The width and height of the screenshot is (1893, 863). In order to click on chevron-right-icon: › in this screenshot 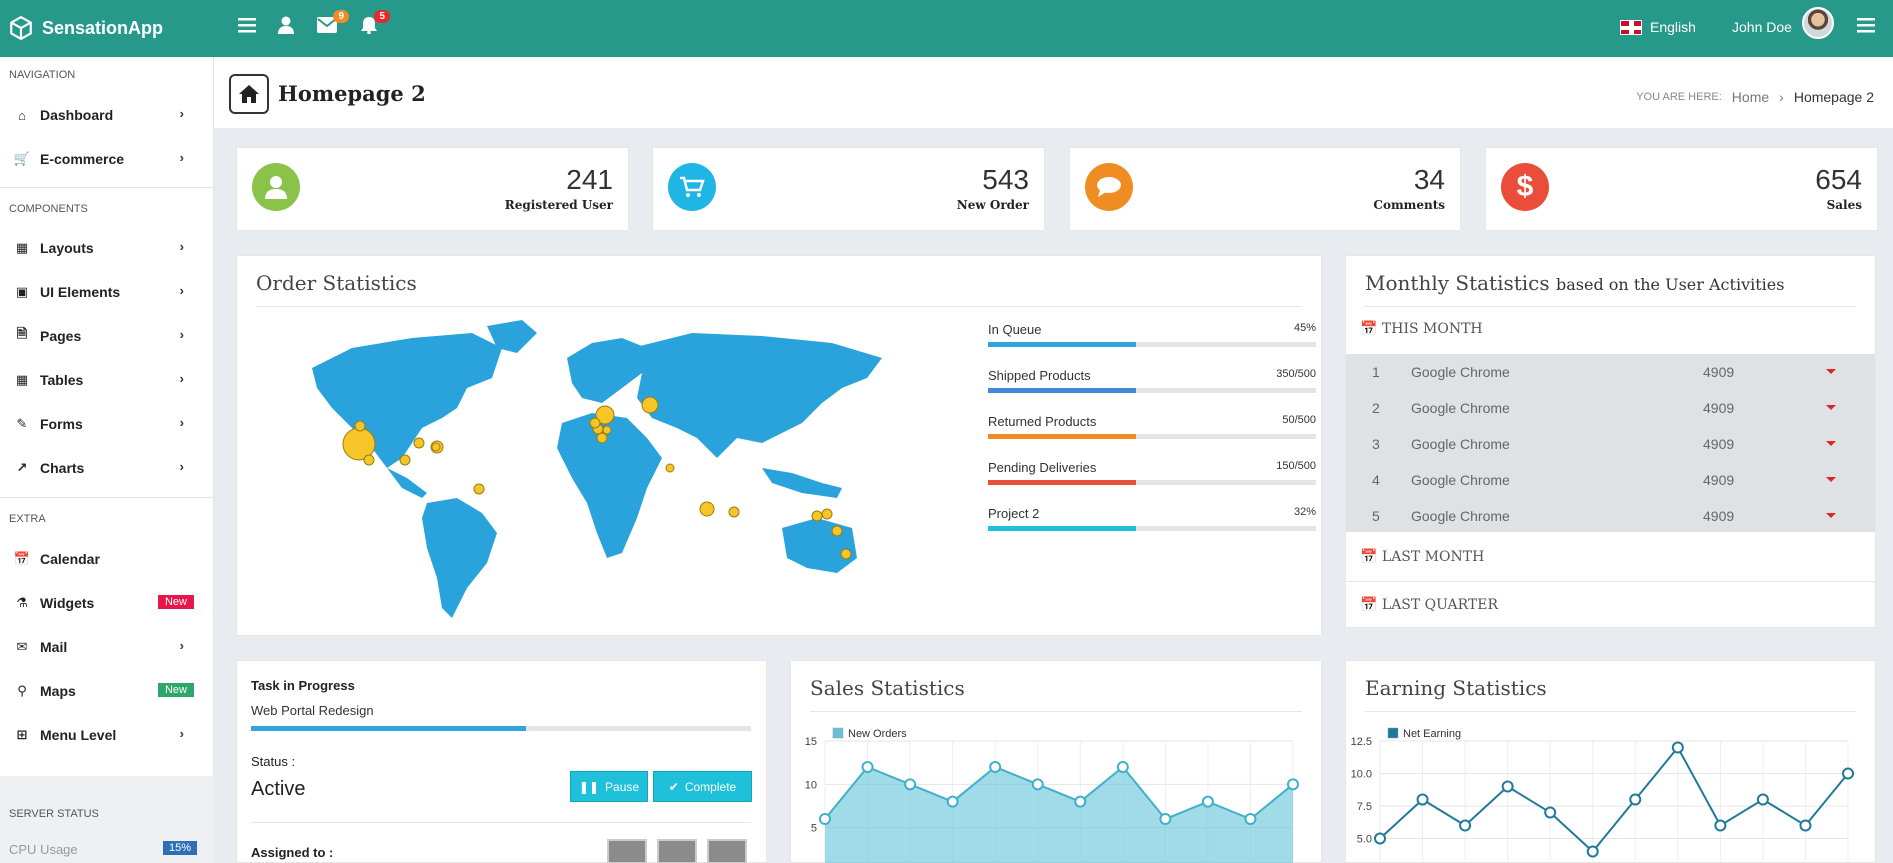, I will do `click(181, 157)`.